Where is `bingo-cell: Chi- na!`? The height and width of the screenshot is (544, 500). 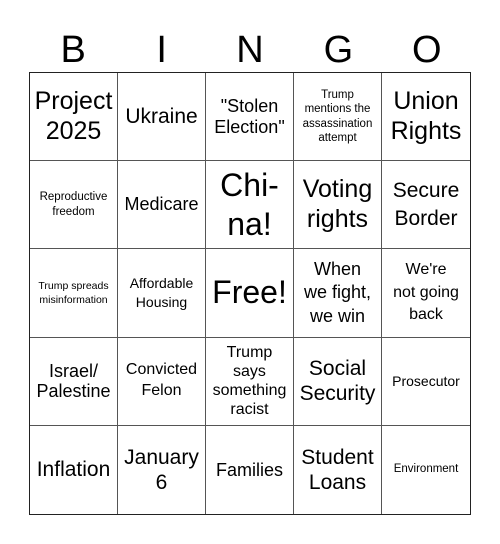 bingo-cell: Chi- na! is located at coordinates (250, 205).